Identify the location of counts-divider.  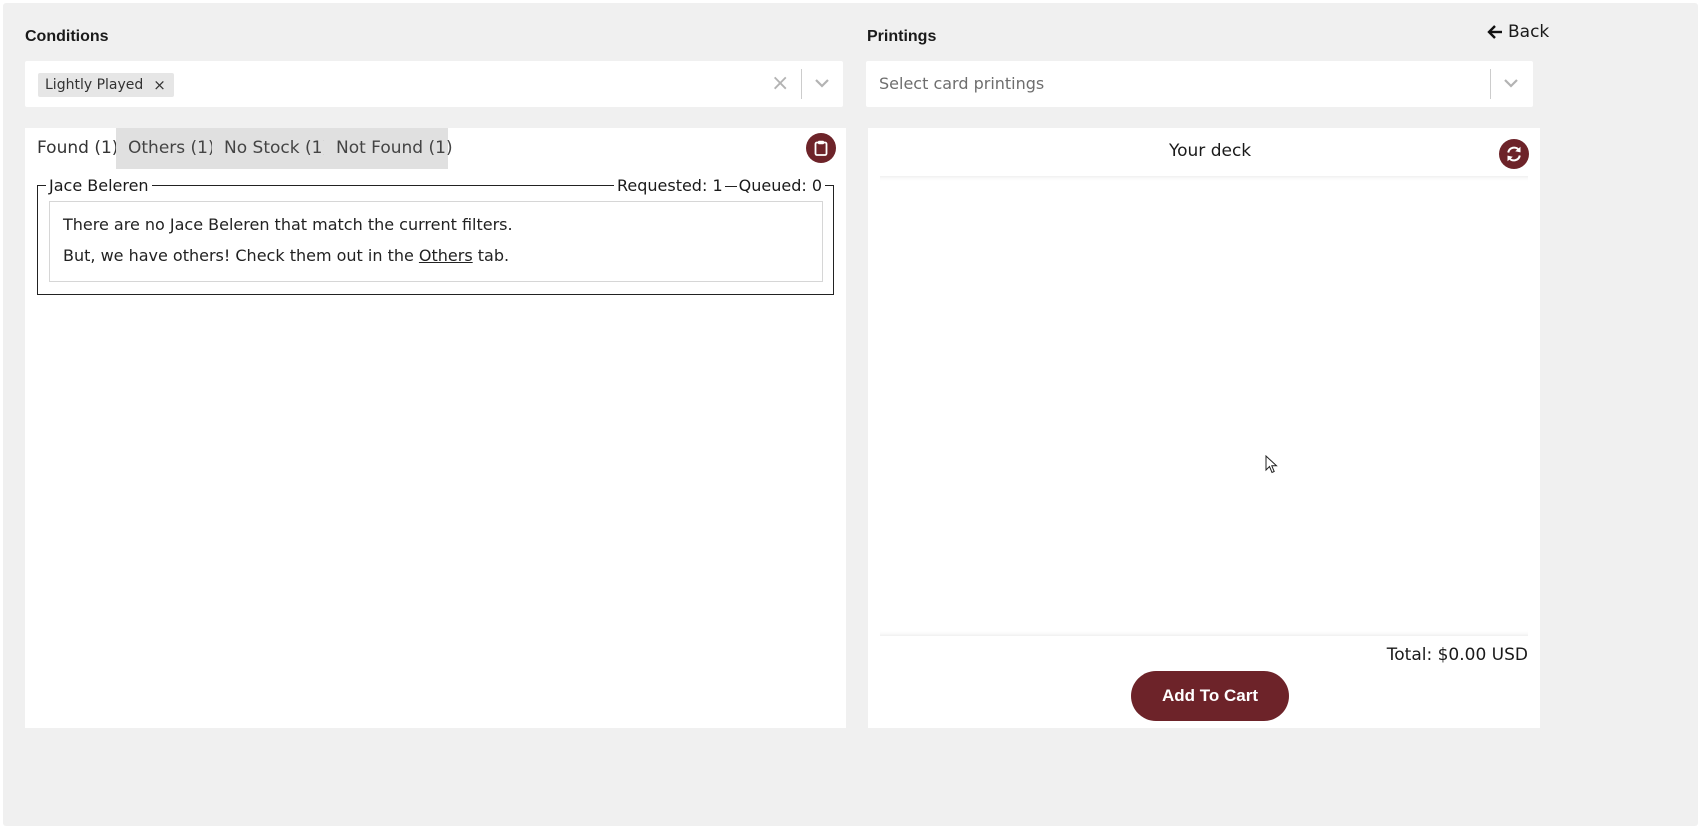
(730, 186).